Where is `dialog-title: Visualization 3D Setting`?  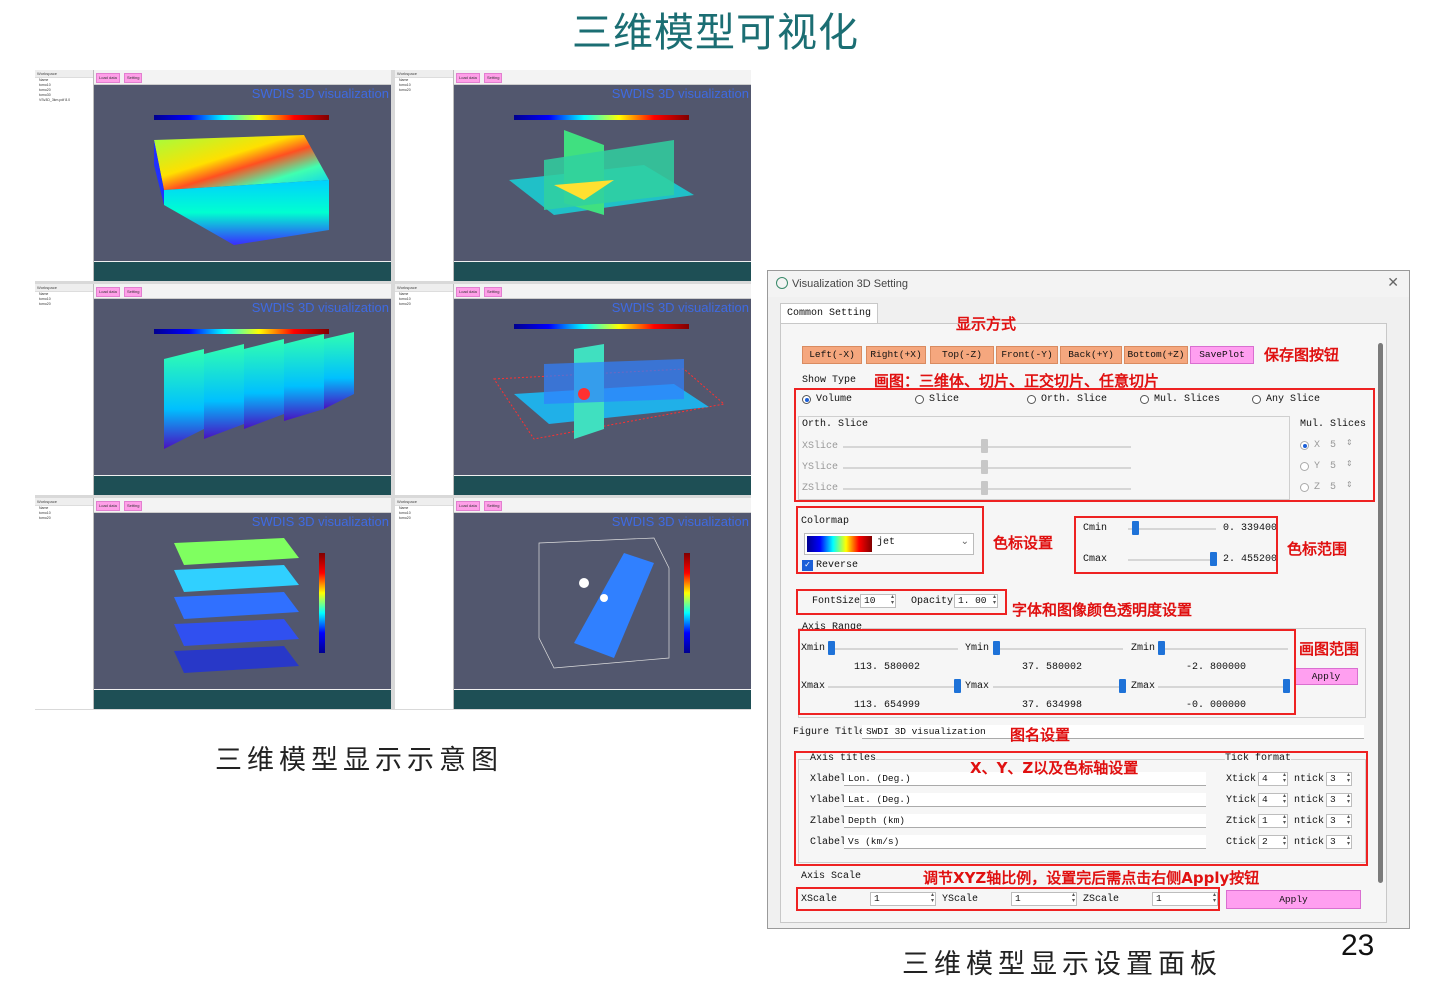 dialog-title: Visualization 3D Setting is located at coordinates (850, 284).